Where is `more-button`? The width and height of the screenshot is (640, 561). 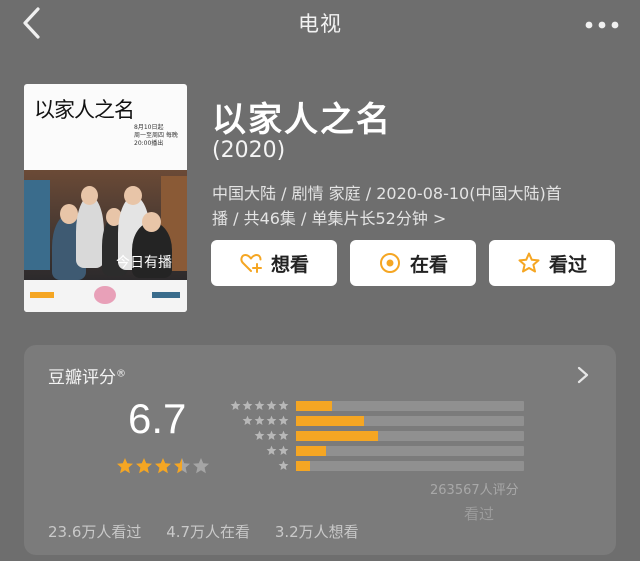 more-button is located at coordinates (602, 22).